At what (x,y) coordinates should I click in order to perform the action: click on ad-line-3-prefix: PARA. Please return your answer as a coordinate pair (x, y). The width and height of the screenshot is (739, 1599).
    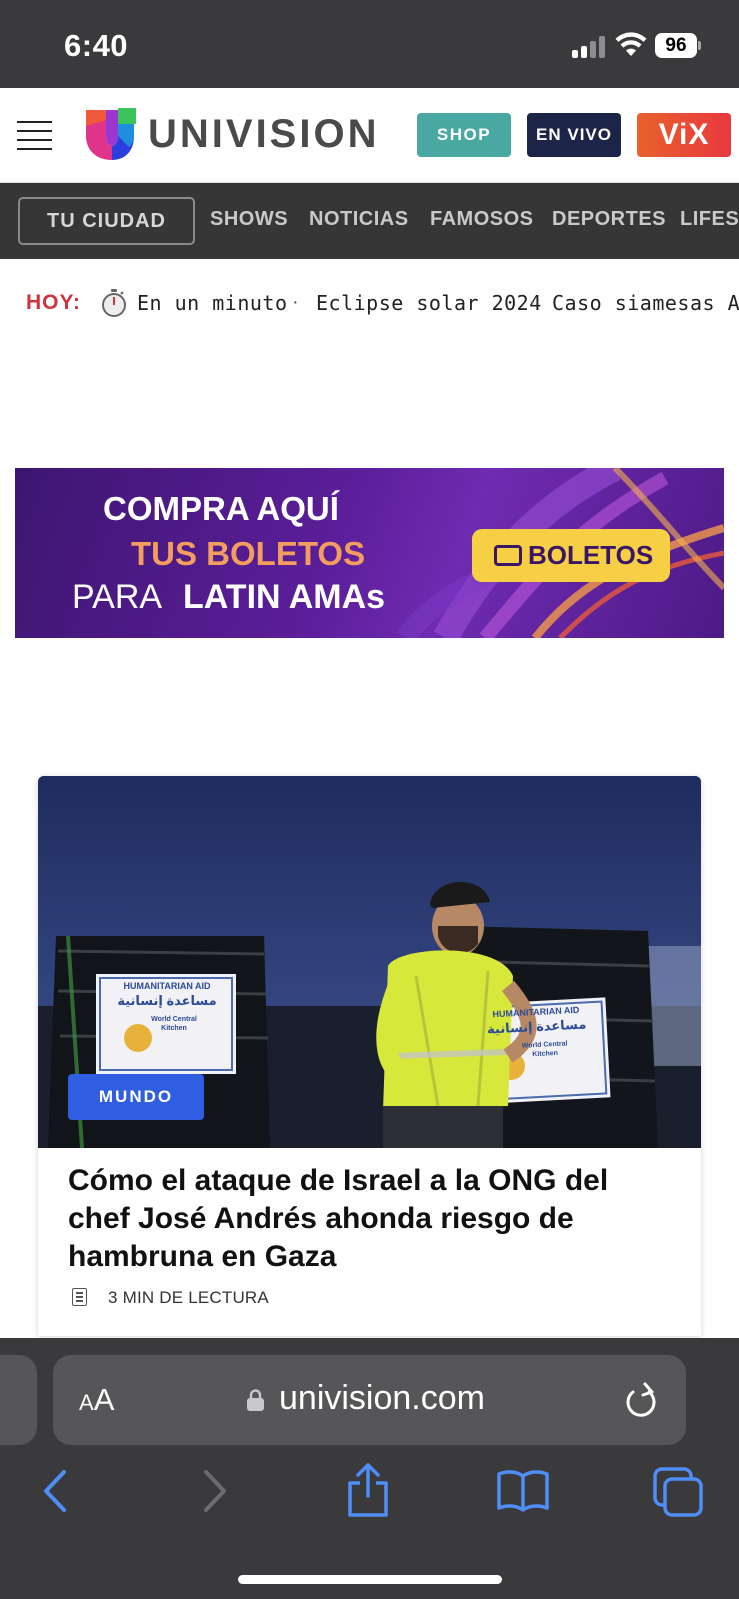
    Looking at the image, I should click on (117, 597).